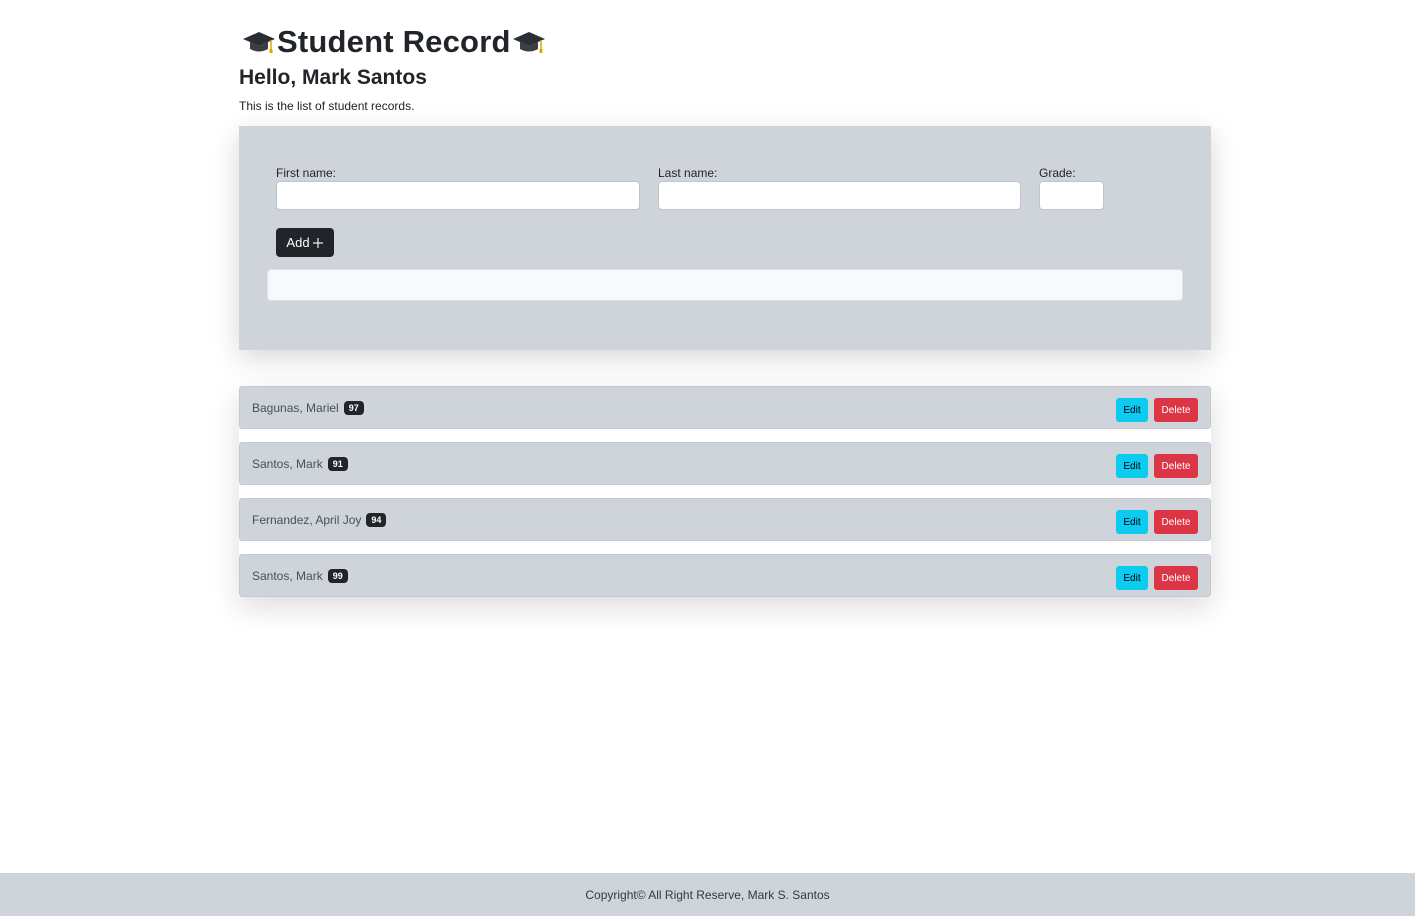 Image resolution: width=1415 pixels, height=916 pixels. I want to click on list-item: Fernandez, April Joy 94 Edit Delete, so click(725, 519).